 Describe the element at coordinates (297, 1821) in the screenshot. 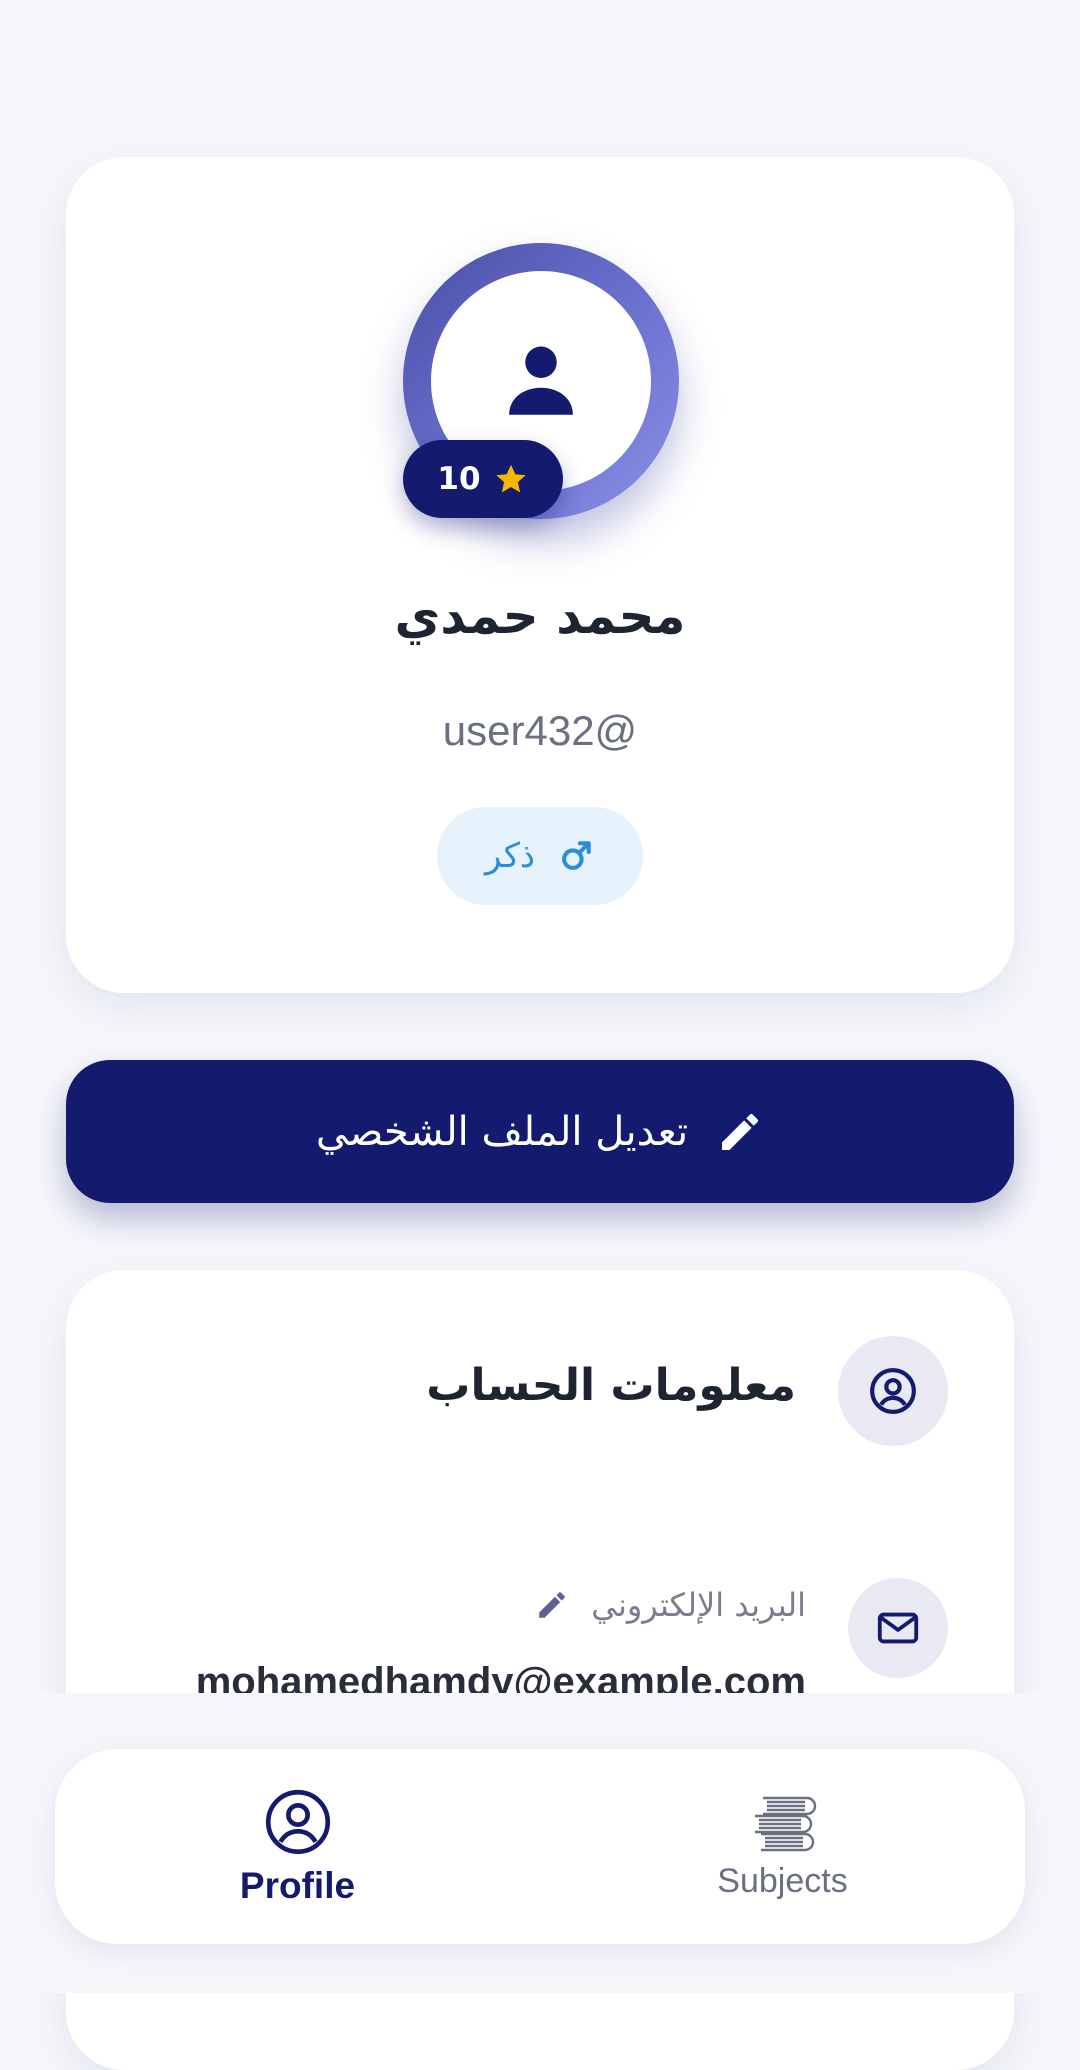

I see `person-circle-icon` at that location.